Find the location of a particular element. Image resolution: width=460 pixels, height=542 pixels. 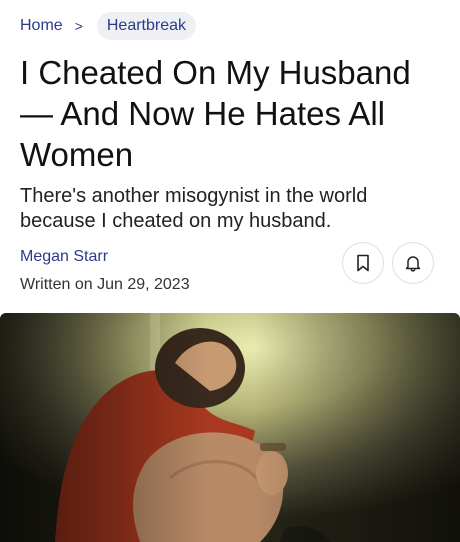

bookmark-icon is located at coordinates (363, 263).